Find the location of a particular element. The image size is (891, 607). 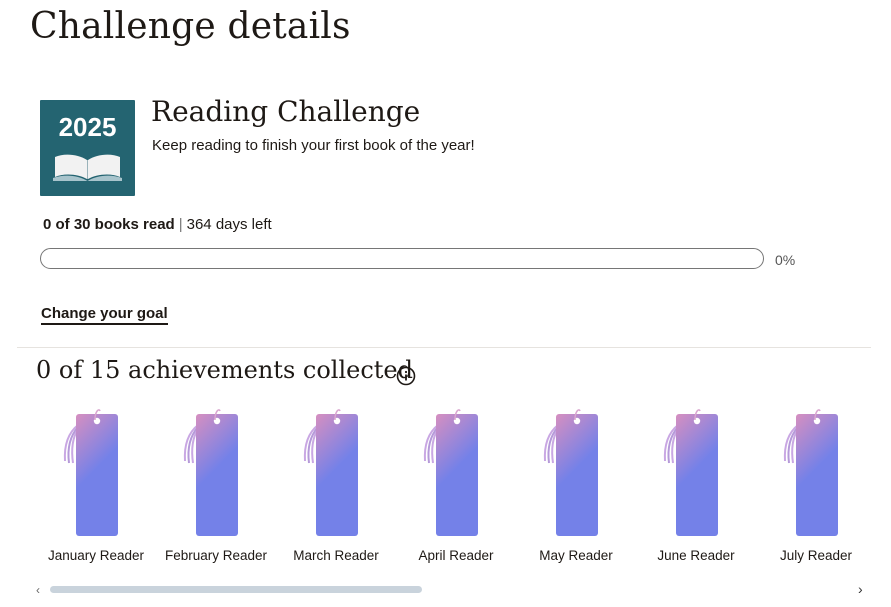

achievement-card: March Reader is located at coordinates (336, 487).